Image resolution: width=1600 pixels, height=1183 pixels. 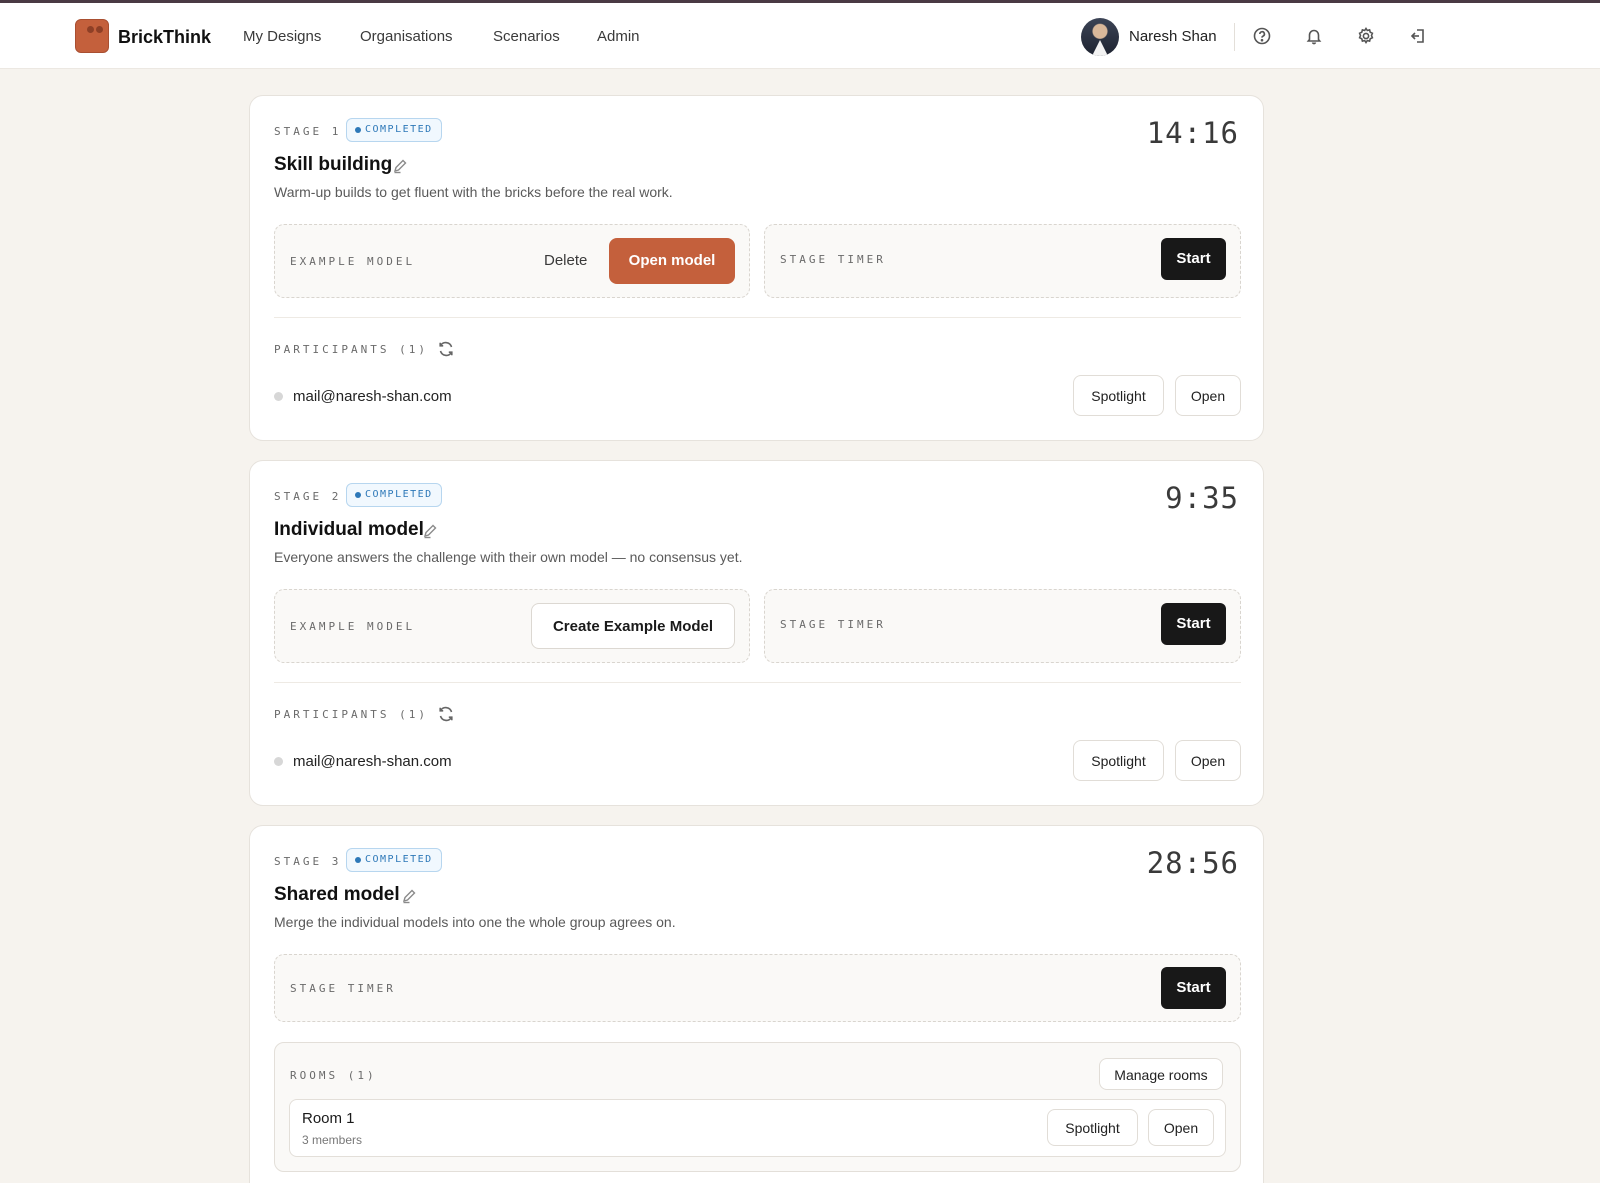 I want to click on room-open-button: Open, so click(x=1181, y=1127).